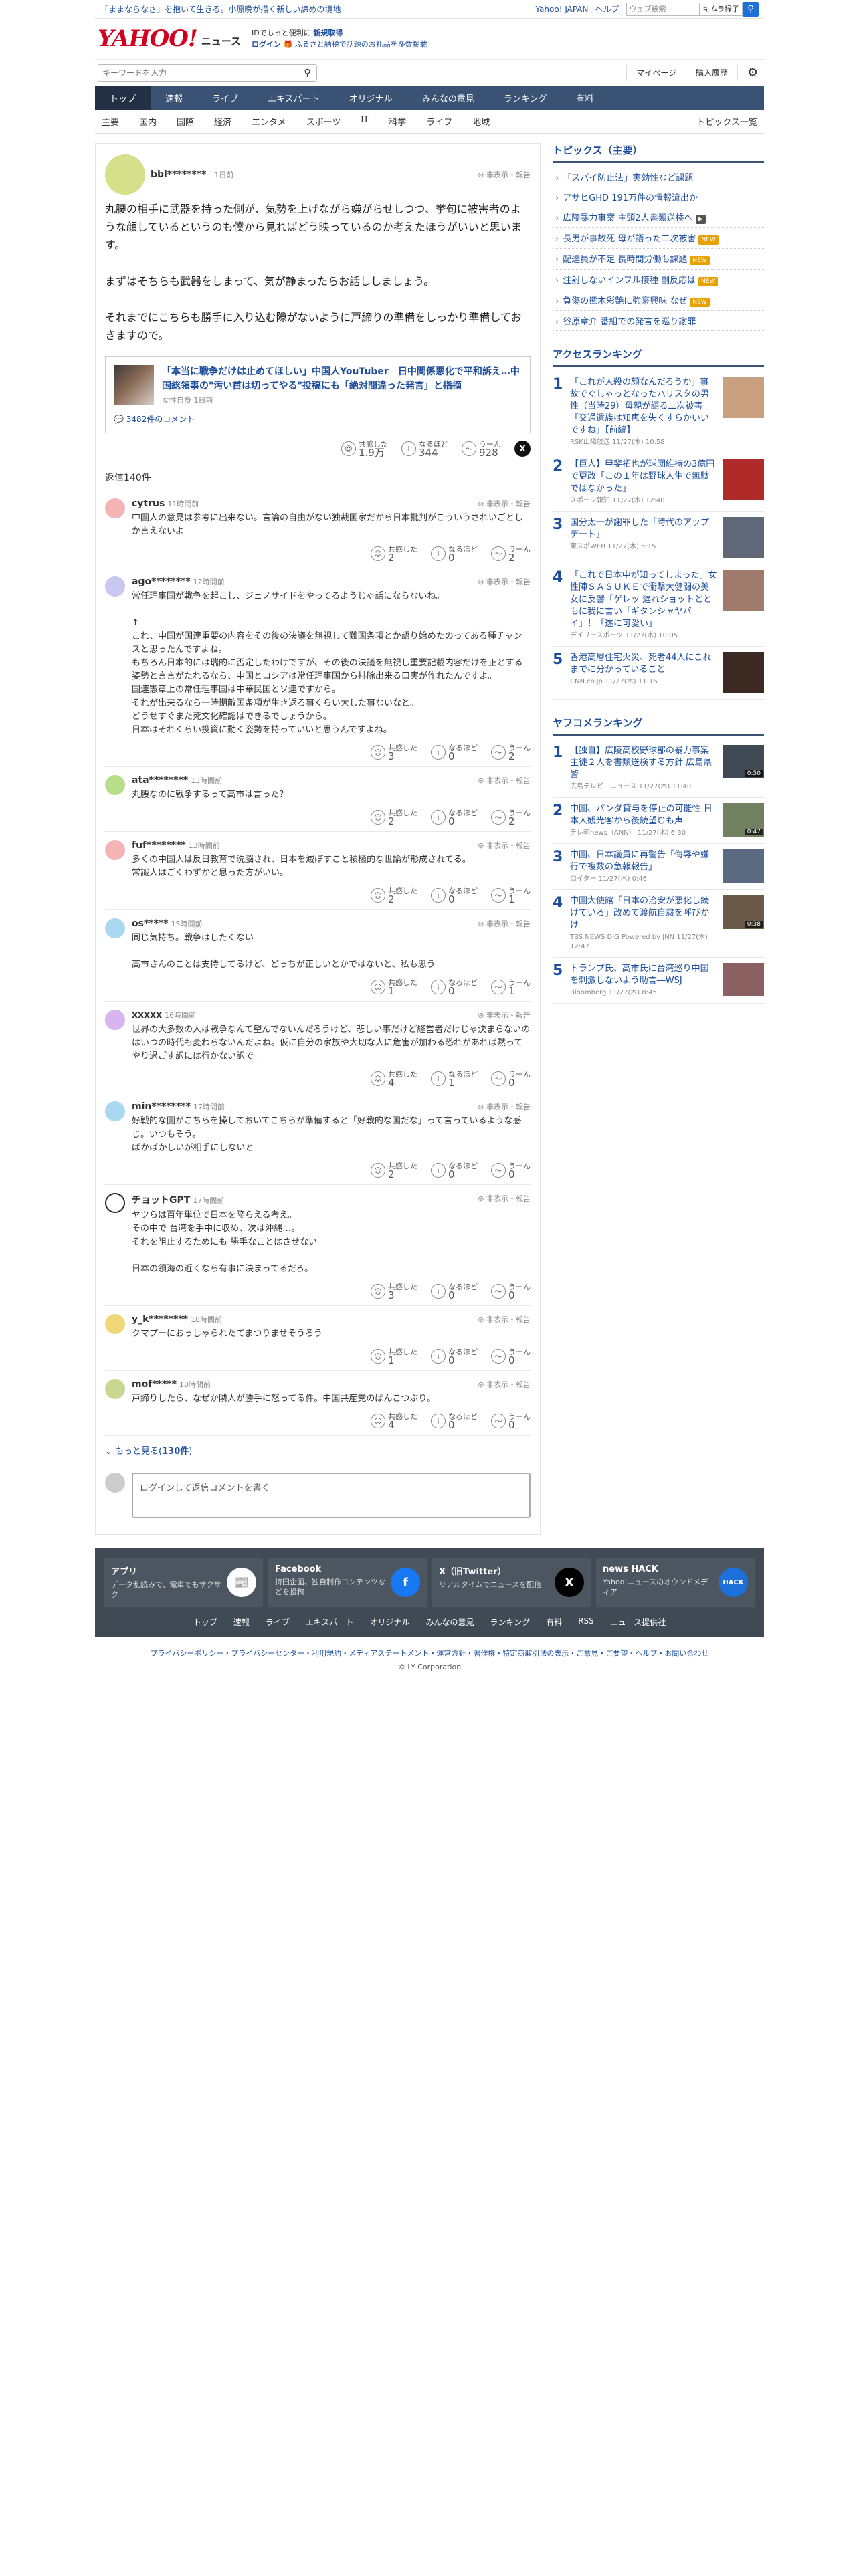 The image size is (859, 2576). I want to click on tab-0: トップ, so click(123, 98).